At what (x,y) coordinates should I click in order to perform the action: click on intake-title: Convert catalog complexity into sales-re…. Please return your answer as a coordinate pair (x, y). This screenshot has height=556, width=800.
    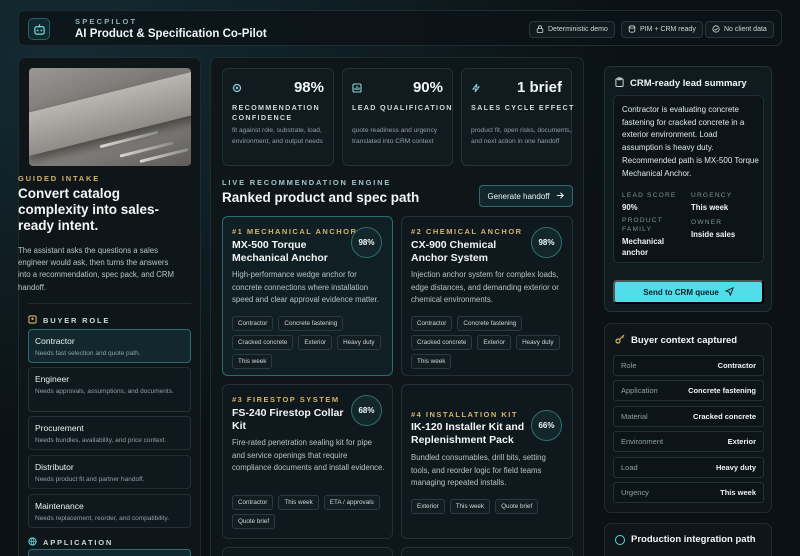
    Looking at the image, I should click on (89, 209).